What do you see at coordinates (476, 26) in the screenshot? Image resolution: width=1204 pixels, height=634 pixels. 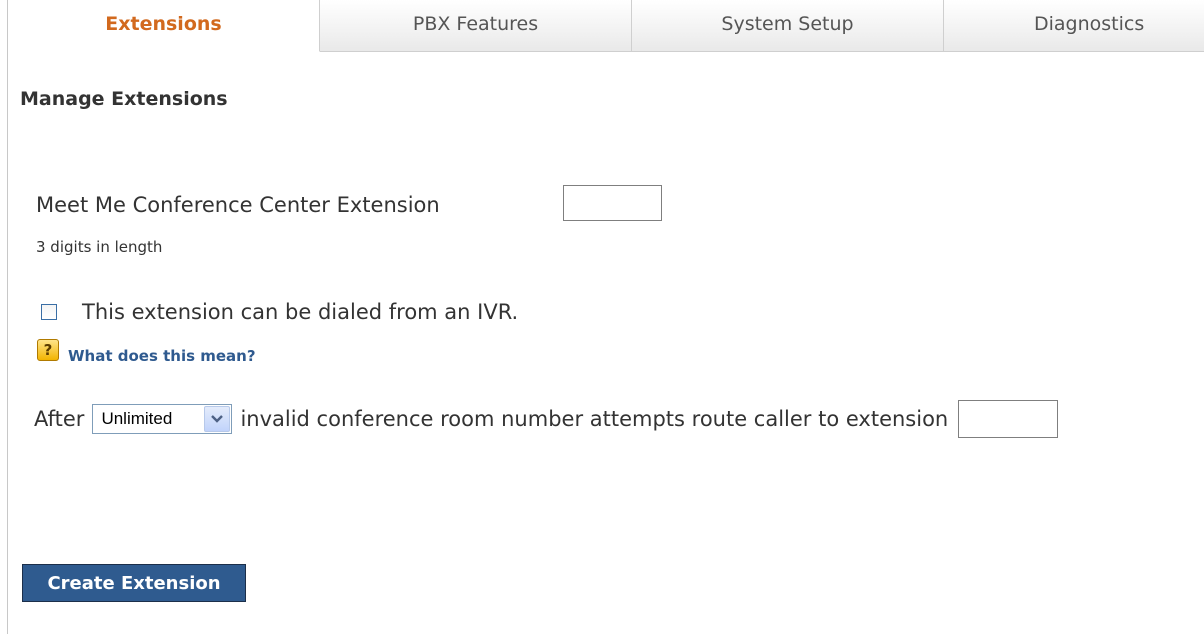 I see `tab-pbx-features: PBX Features` at bounding box center [476, 26].